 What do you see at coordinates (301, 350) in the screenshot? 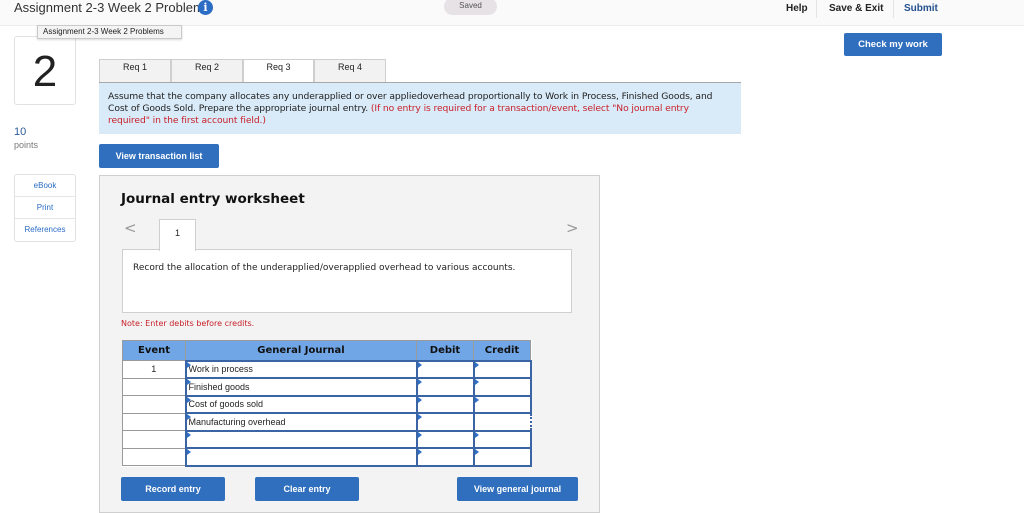
I see `column-header-general-journal: General Journal` at bounding box center [301, 350].